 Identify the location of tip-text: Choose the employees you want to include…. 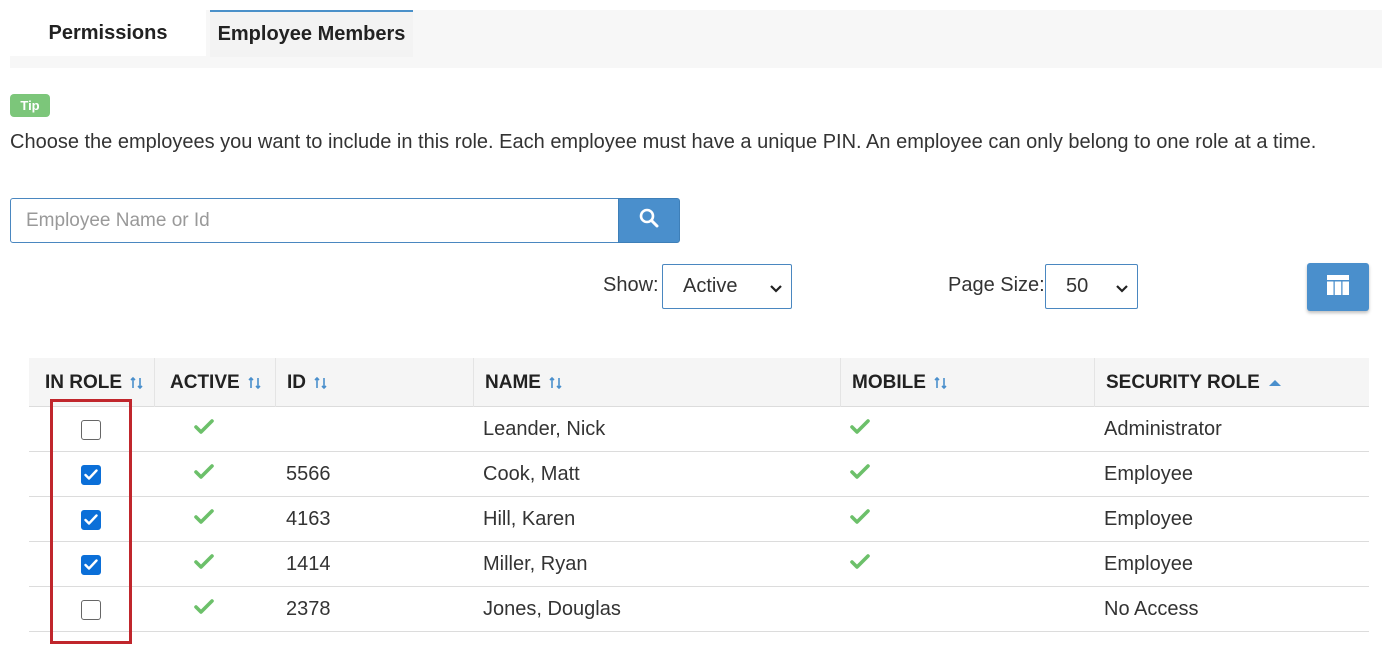
(663, 142).